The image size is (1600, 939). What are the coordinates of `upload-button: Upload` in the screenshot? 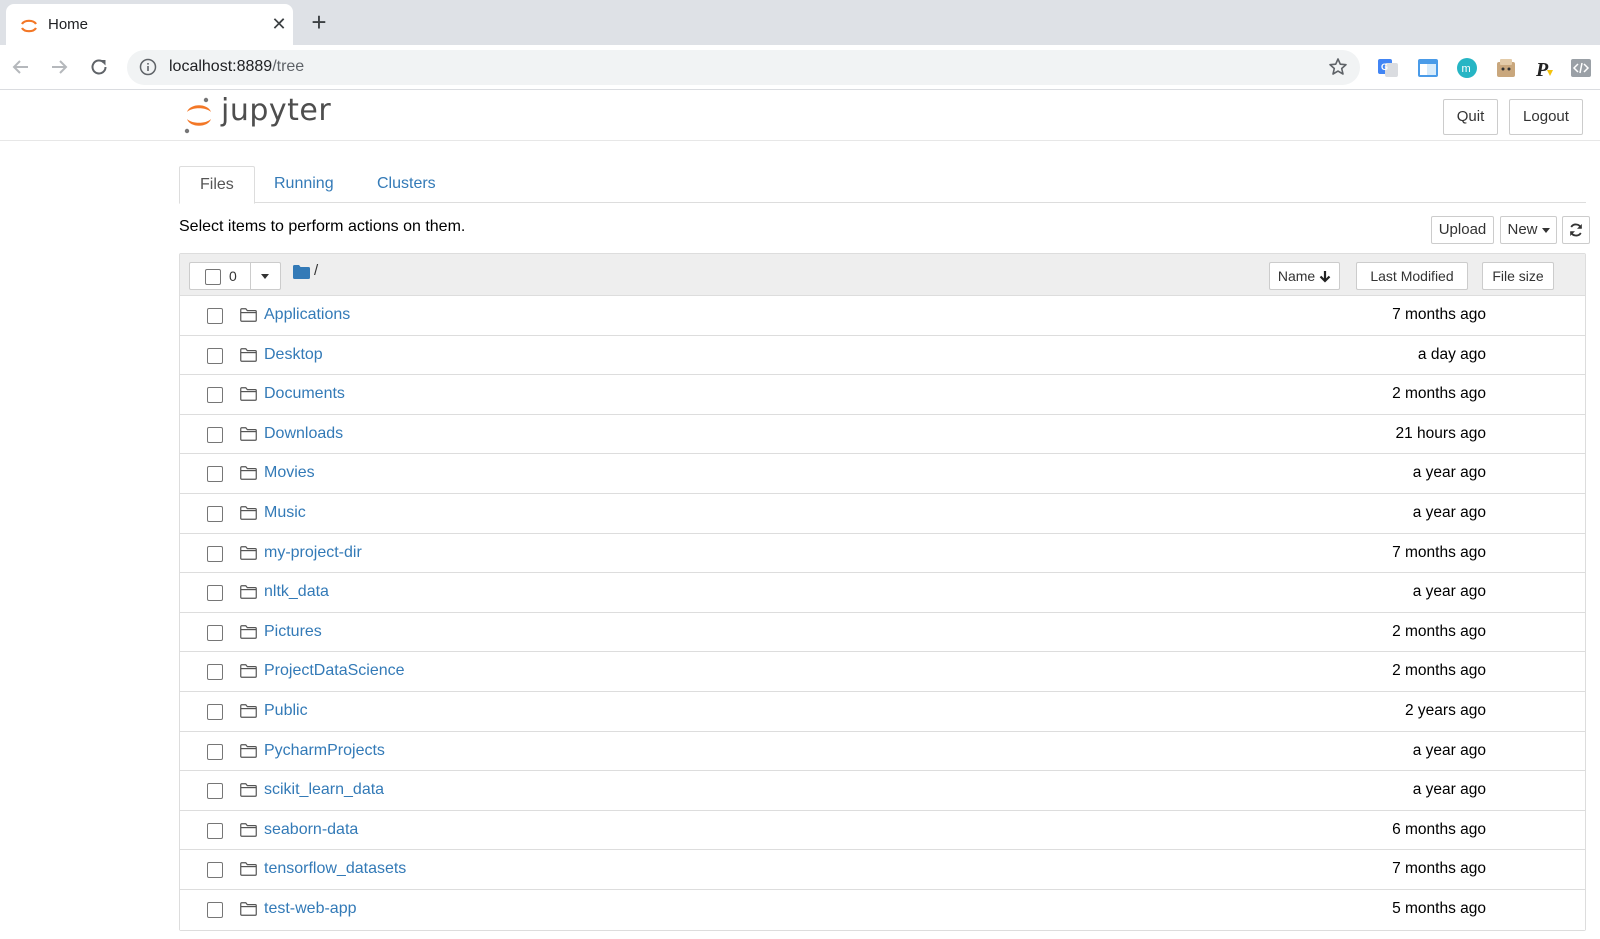 It's located at (1462, 230).